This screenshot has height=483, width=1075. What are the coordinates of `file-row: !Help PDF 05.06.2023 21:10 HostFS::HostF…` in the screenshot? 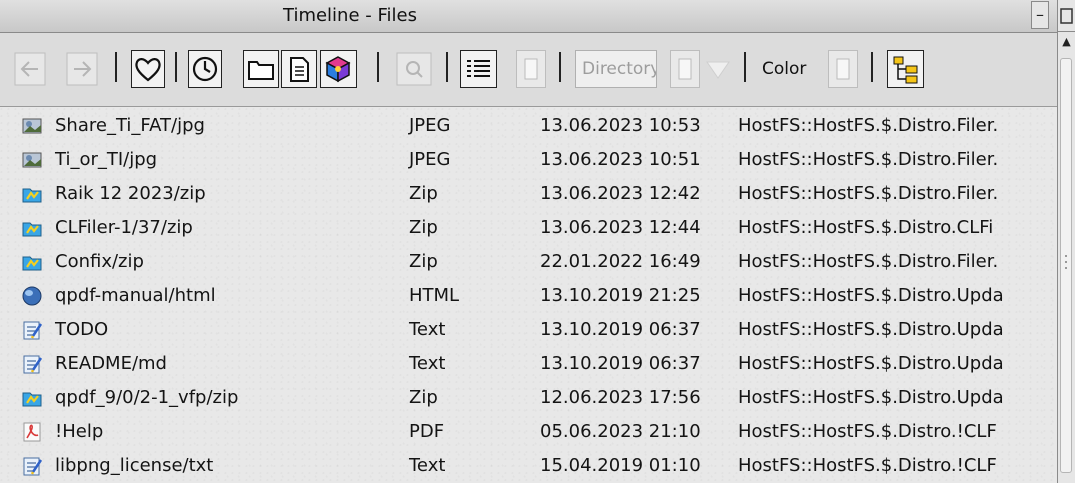 It's located at (528, 432).